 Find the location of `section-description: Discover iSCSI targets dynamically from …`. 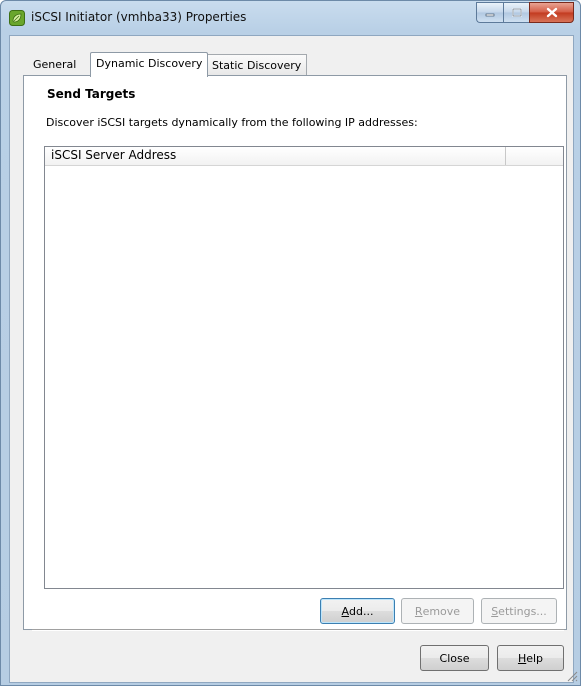

section-description: Discover iSCSI targets dynamically from … is located at coordinates (232, 122).